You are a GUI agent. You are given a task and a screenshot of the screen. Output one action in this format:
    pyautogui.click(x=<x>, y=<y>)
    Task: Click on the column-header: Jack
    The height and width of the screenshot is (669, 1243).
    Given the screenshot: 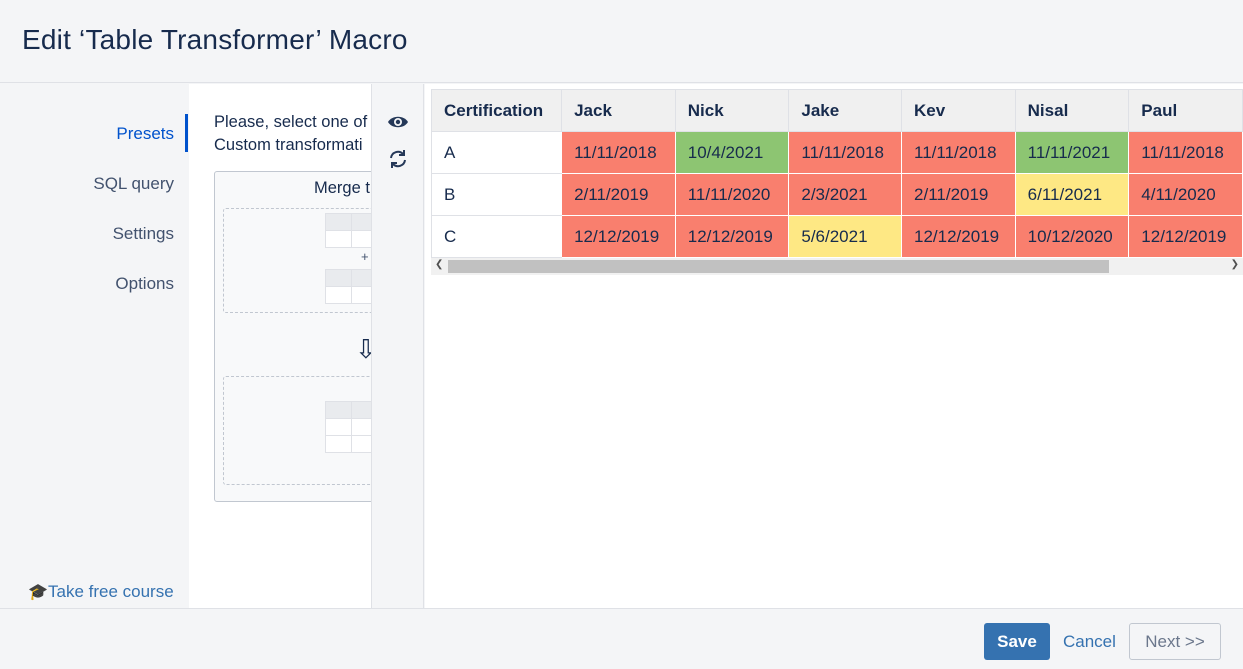 What is the action you would take?
    pyautogui.click(x=618, y=110)
    